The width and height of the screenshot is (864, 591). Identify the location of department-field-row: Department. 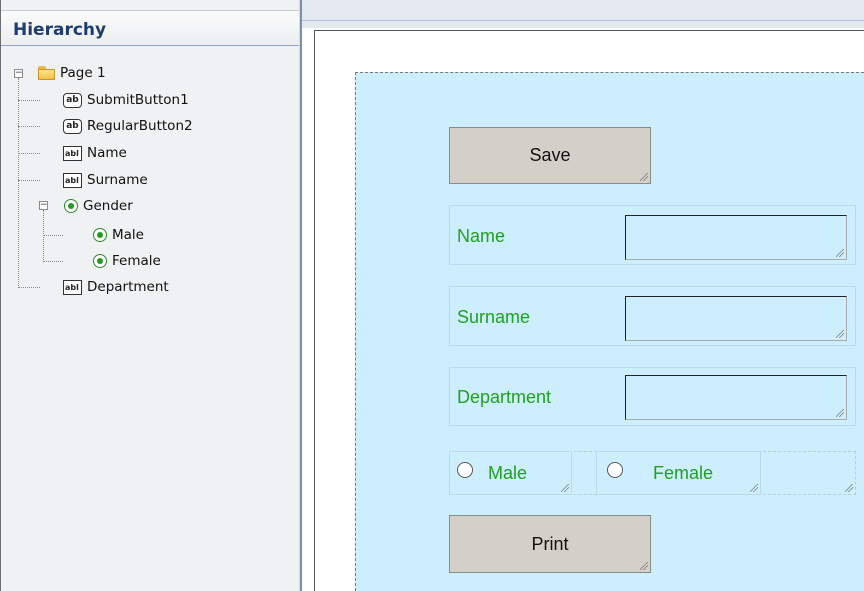
(652, 396).